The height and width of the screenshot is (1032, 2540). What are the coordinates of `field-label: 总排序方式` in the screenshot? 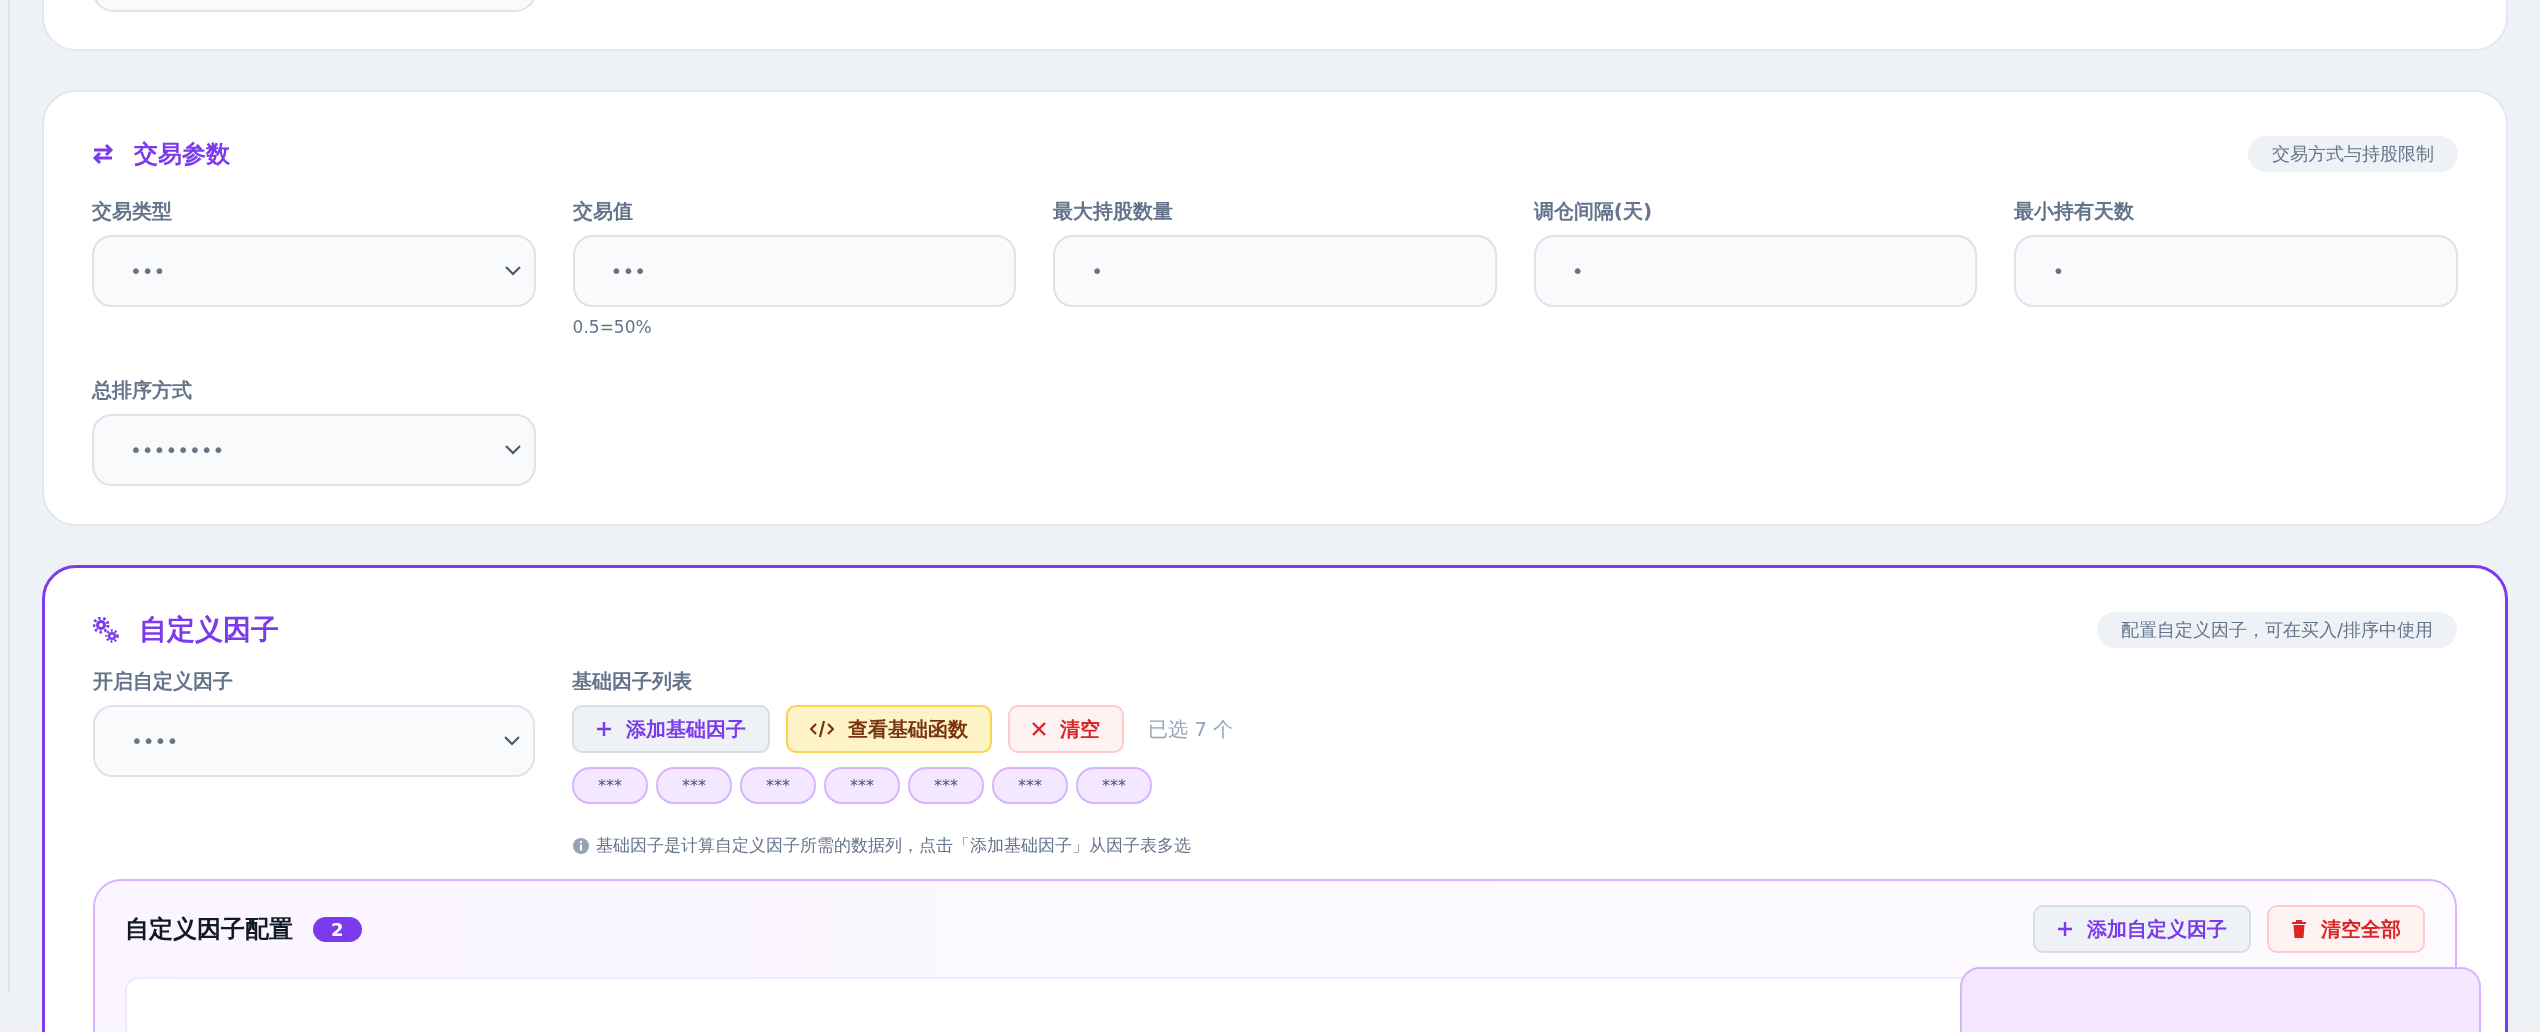 It's located at (142, 390).